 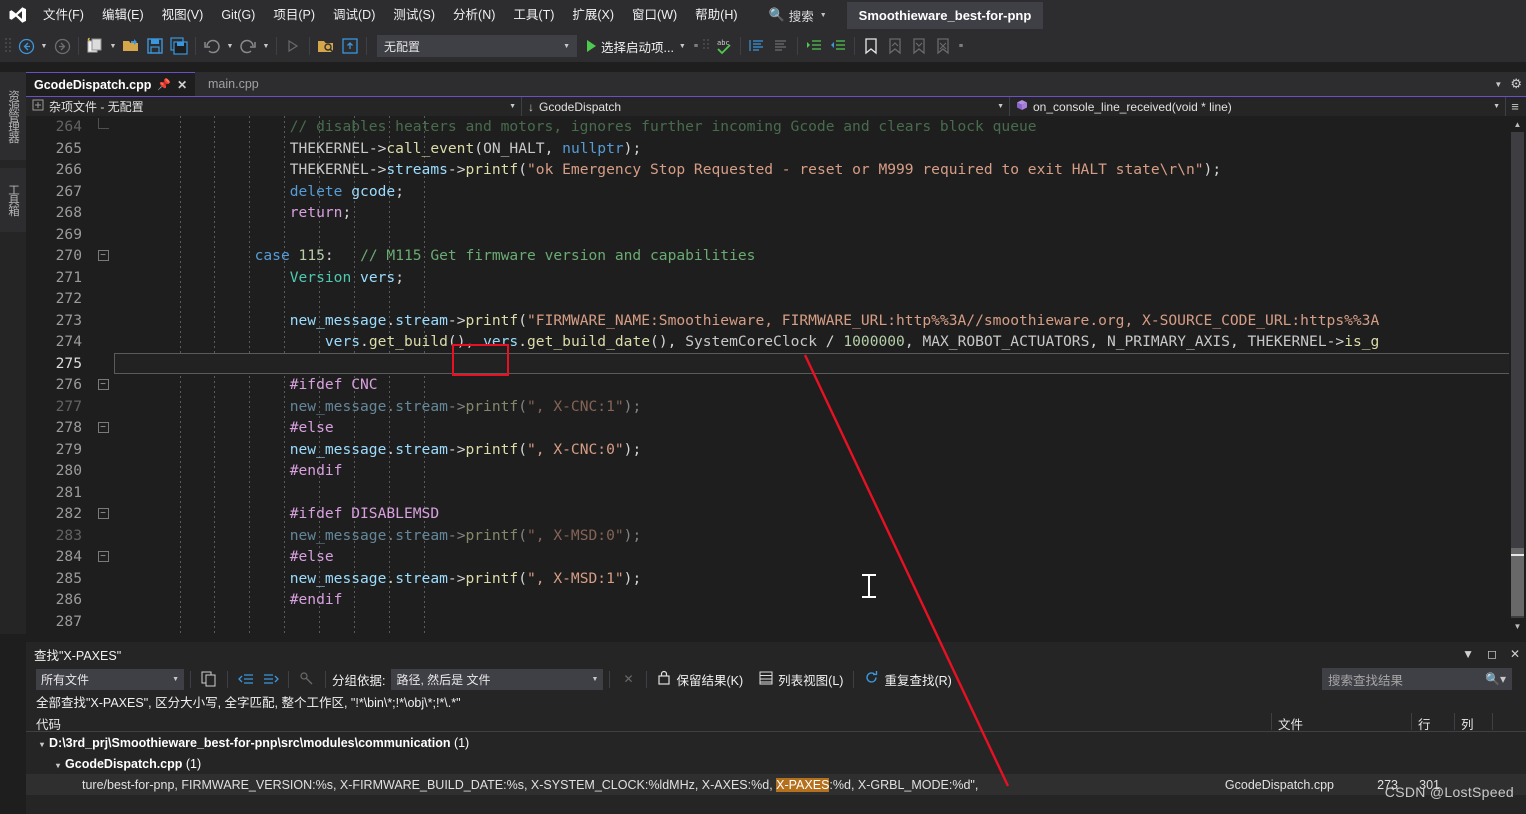 I want to click on column-header-code: 代码, so click(x=48, y=723).